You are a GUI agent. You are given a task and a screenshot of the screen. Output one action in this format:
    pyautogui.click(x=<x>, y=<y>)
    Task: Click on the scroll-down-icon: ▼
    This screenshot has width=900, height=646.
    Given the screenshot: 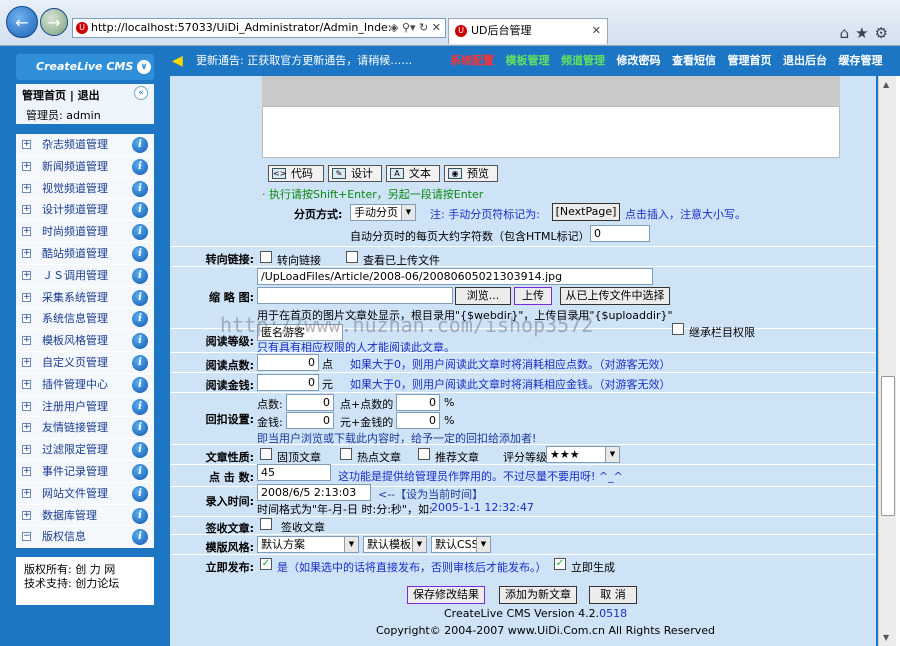 What is the action you would take?
    pyautogui.click(x=886, y=637)
    